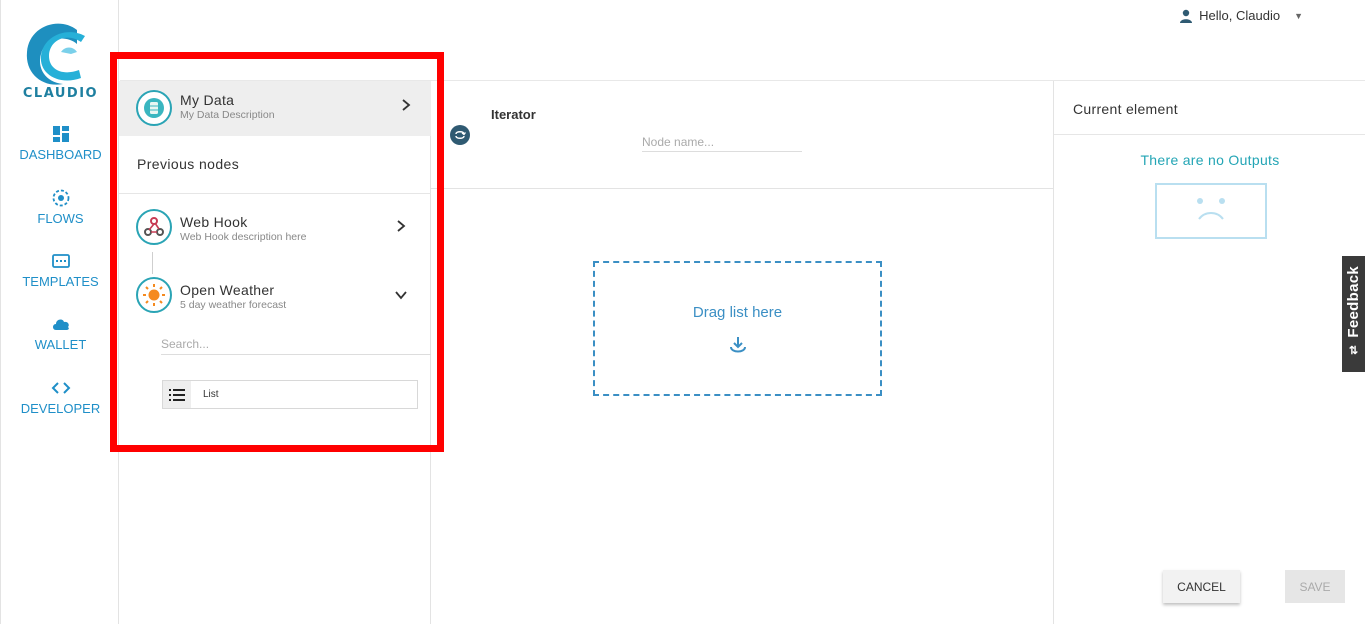 The image size is (1365, 624). I want to click on drop-zone: Drag list here, so click(737, 328).